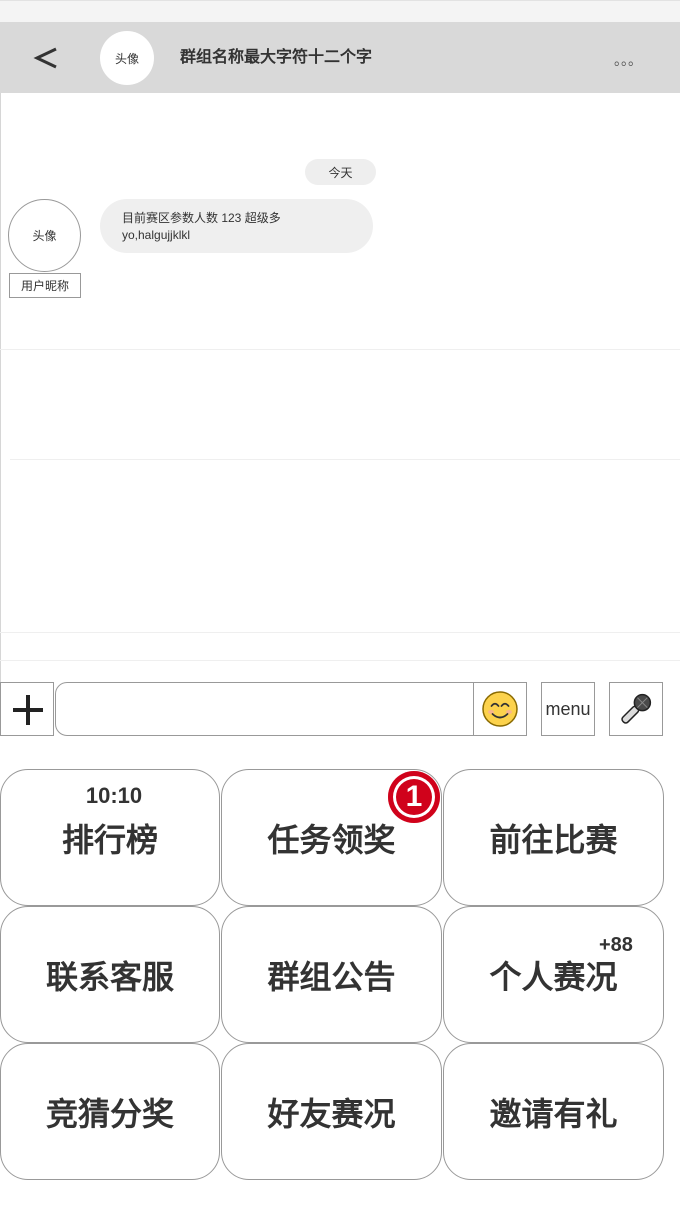  Describe the element at coordinates (340, 11) in the screenshot. I see `status-strip` at that location.